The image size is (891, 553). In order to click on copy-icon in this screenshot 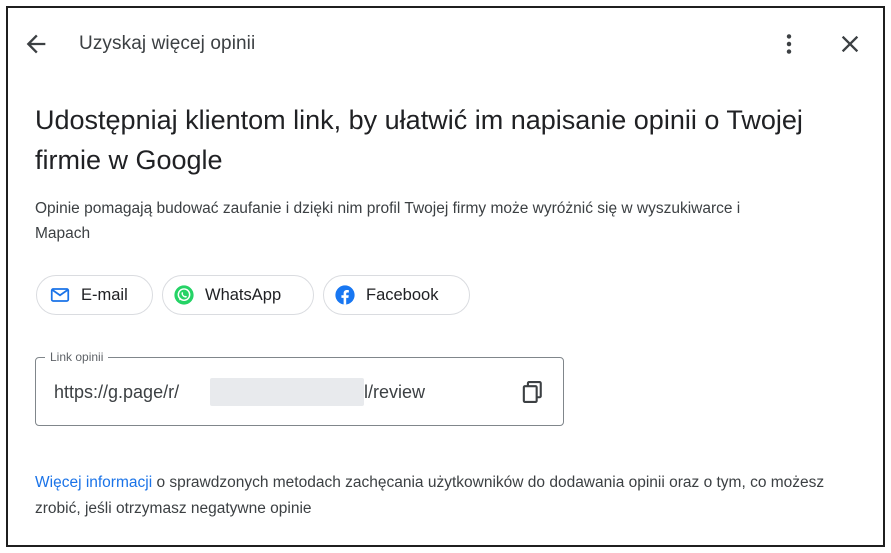, I will do `click(532, 392)`.